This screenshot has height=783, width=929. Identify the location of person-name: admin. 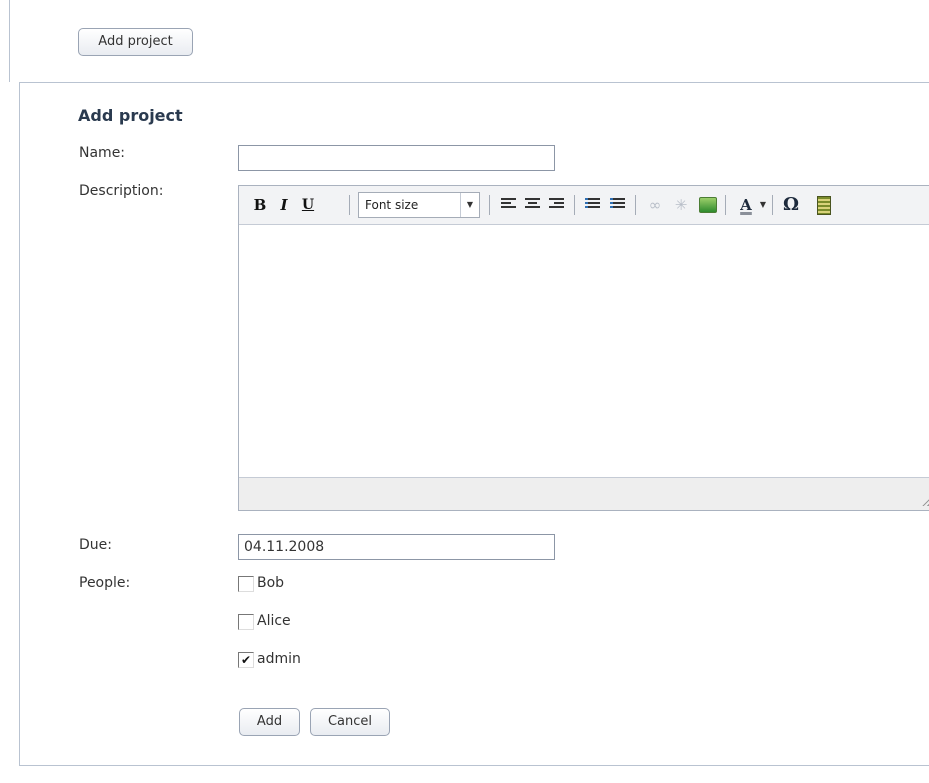
(279, 659).